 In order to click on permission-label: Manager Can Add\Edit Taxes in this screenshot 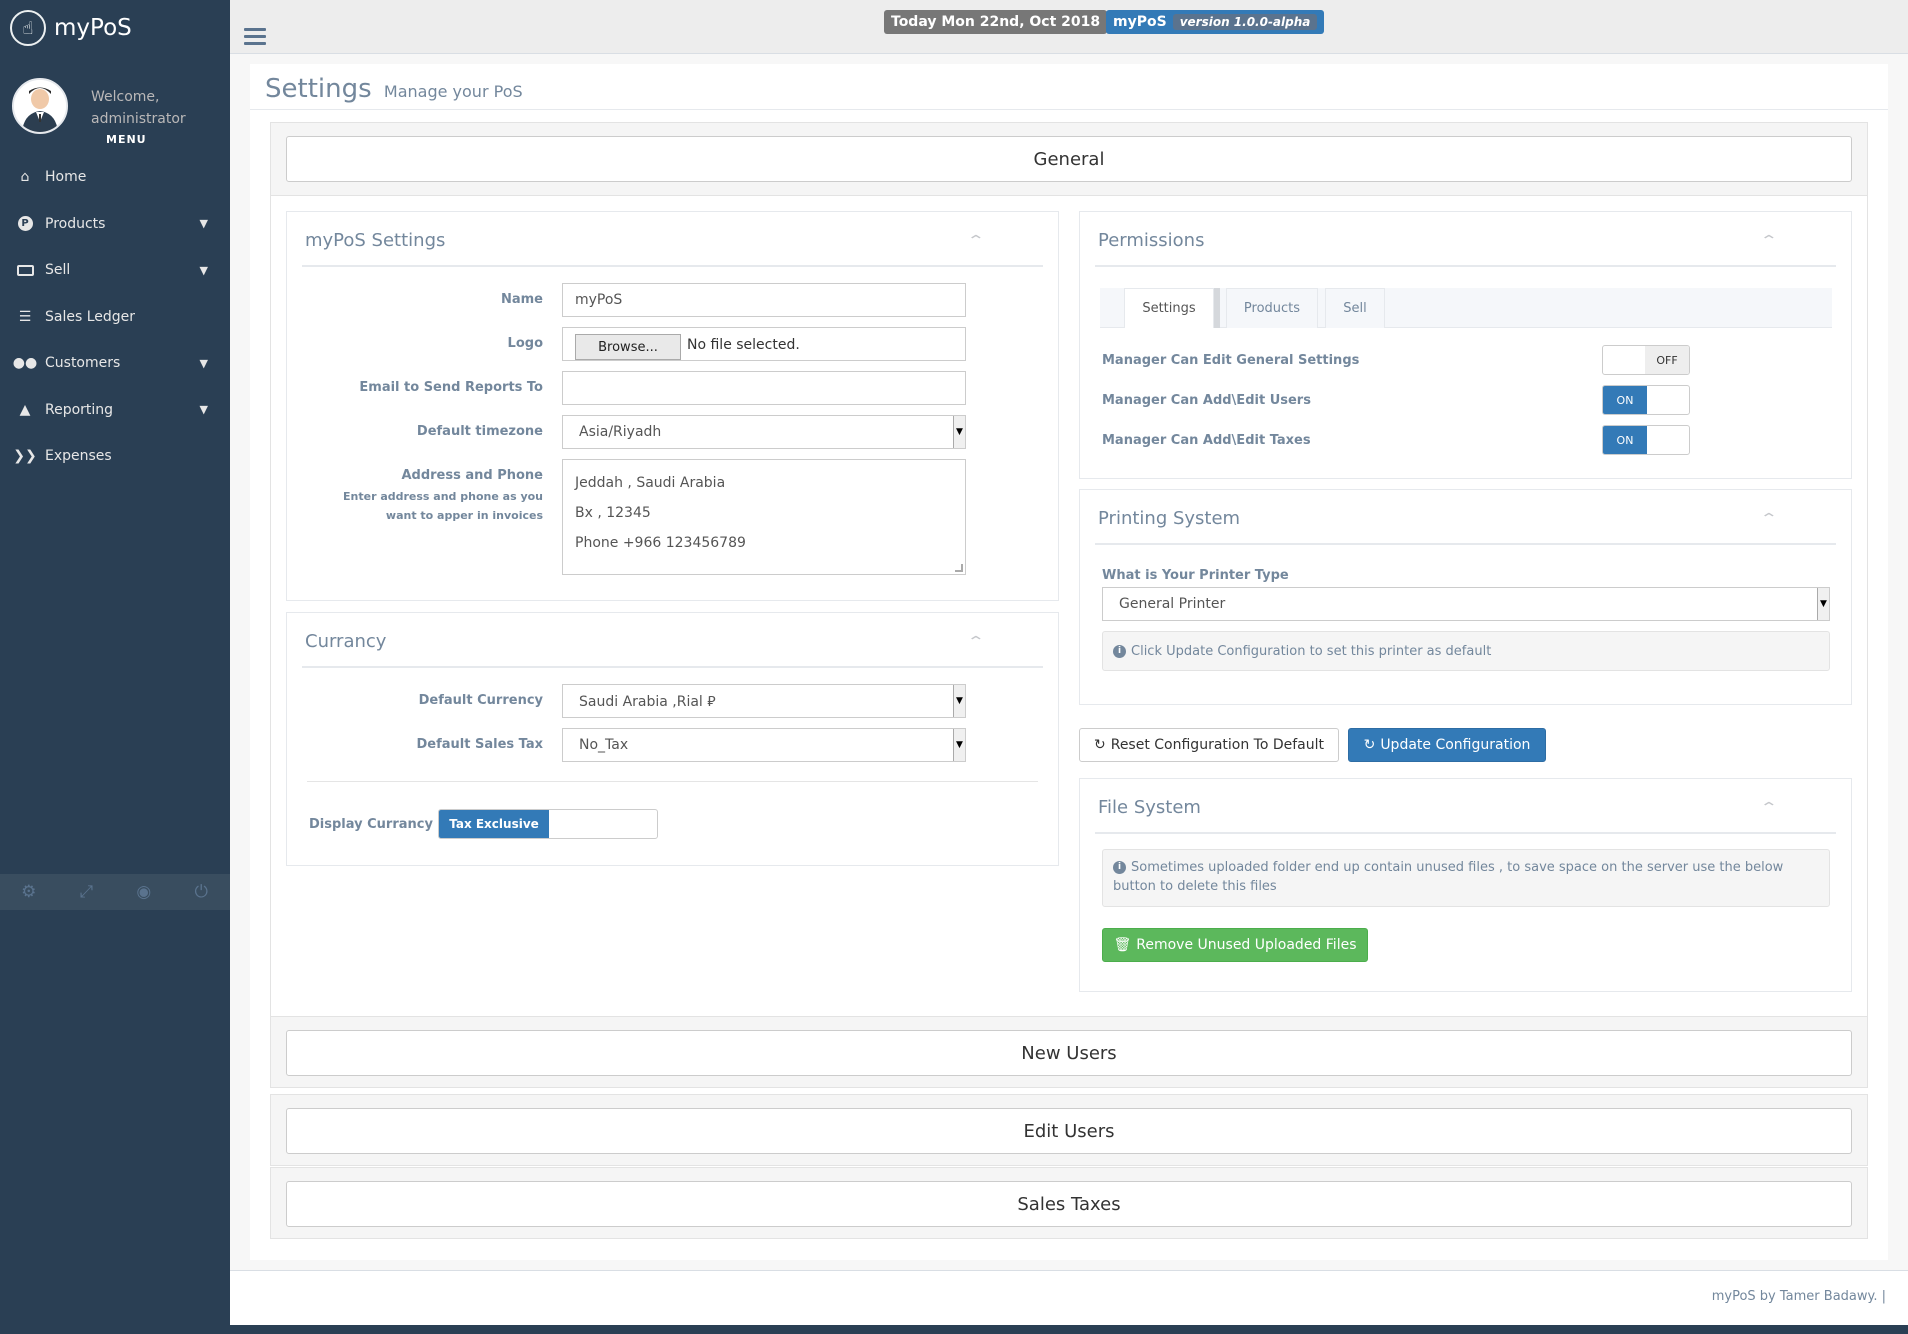, I will do `click(1206, 440)`.